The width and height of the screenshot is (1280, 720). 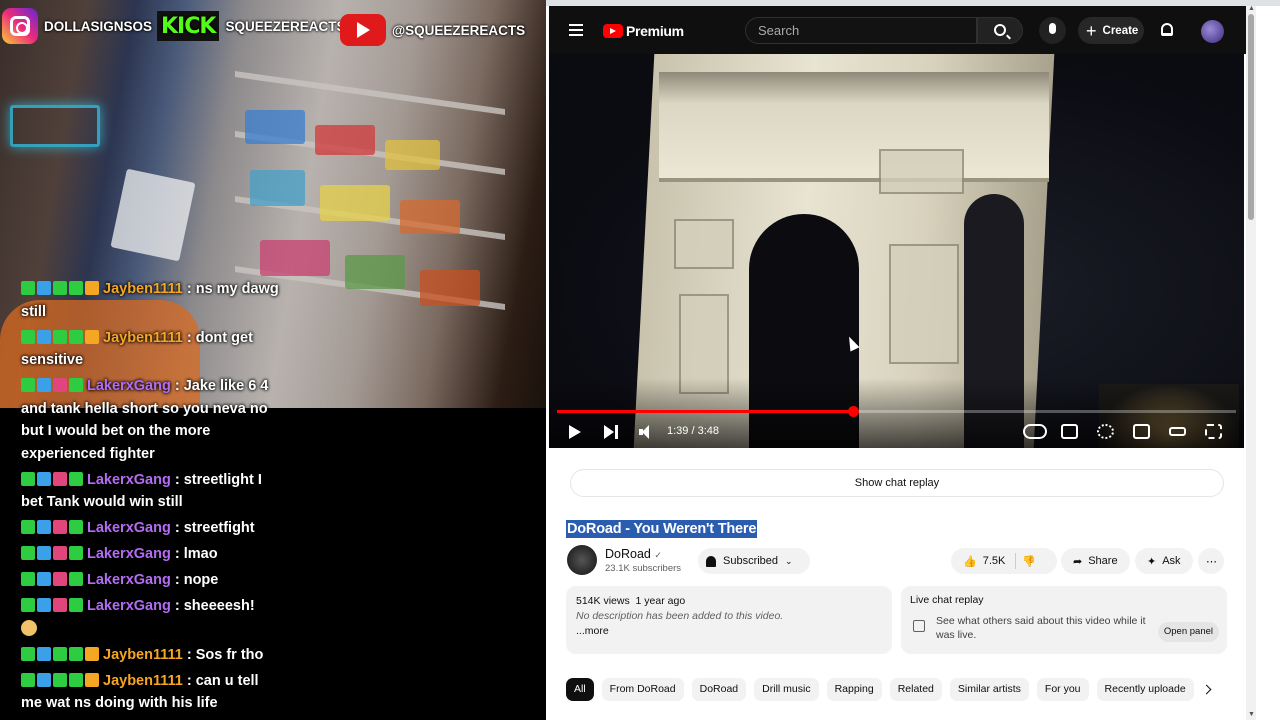 What do you see at coordinates (896, 411) in the screenshot?
I see `progress-bar` at bounding box center [896, 411].